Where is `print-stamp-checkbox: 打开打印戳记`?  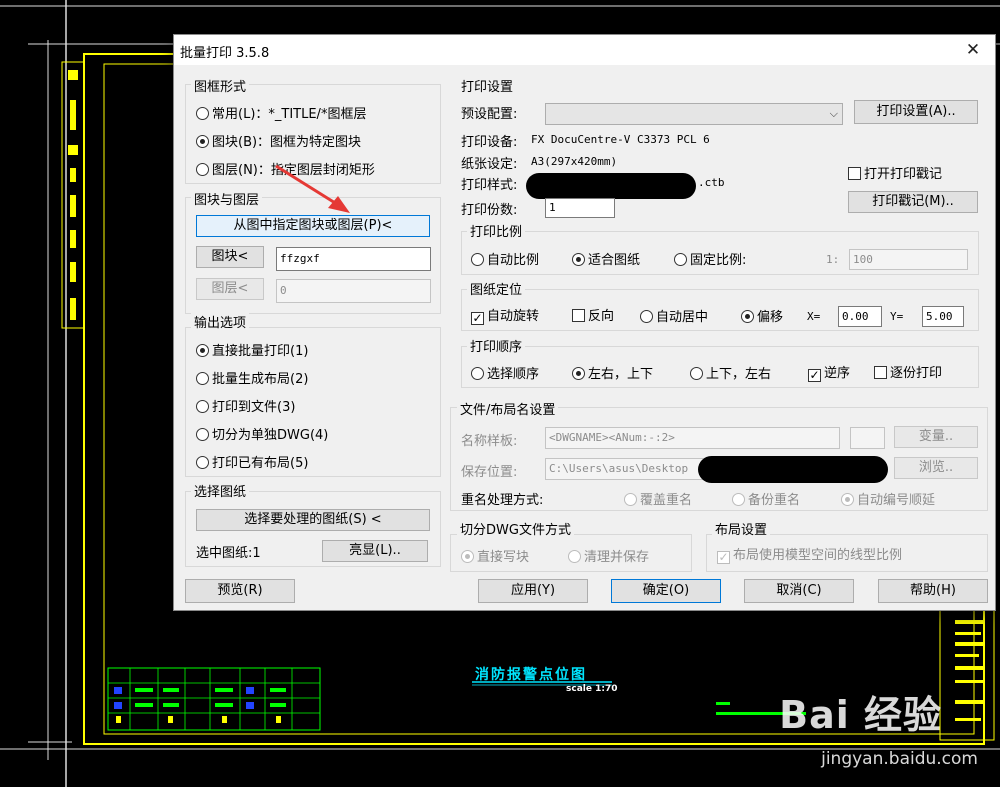
print-stamp-checkbox: 打开打印戳记 is located at coordinates (895, 172).